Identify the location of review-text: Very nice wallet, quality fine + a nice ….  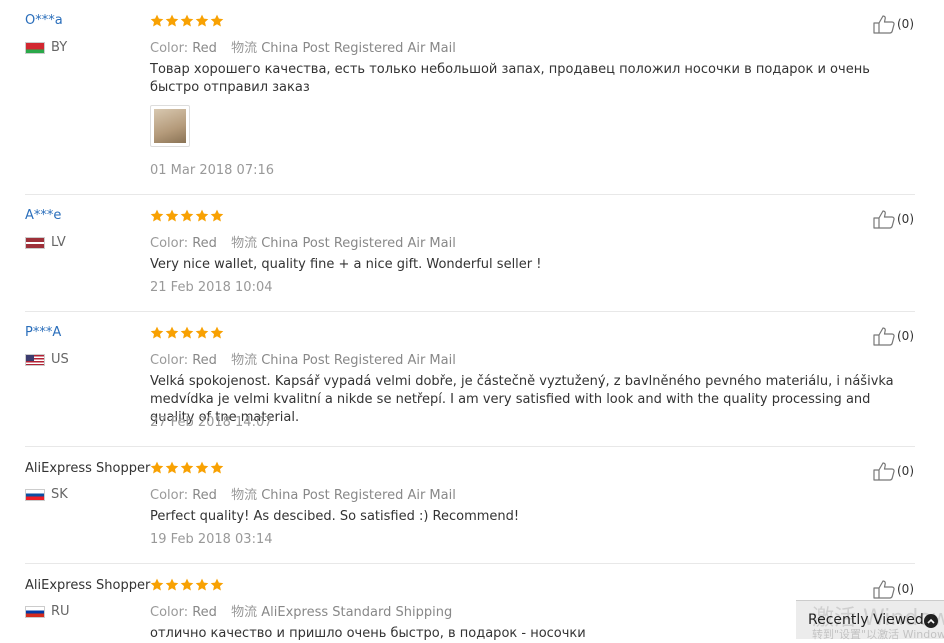
(346, 264).